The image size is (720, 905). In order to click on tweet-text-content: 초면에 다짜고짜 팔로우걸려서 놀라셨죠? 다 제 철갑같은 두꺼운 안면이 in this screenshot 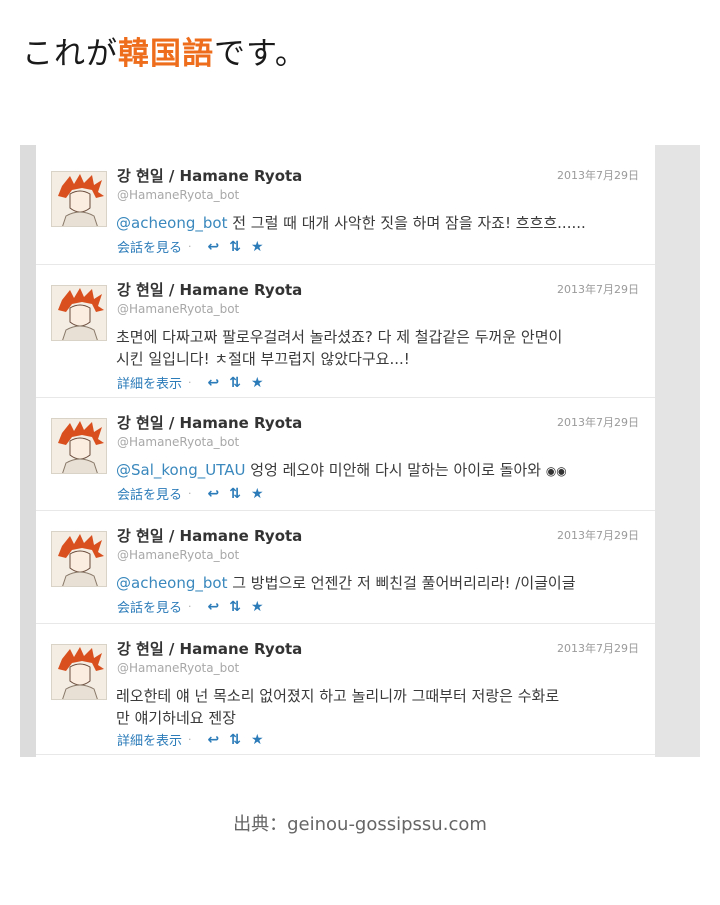, I will do `click(339, 337)`.